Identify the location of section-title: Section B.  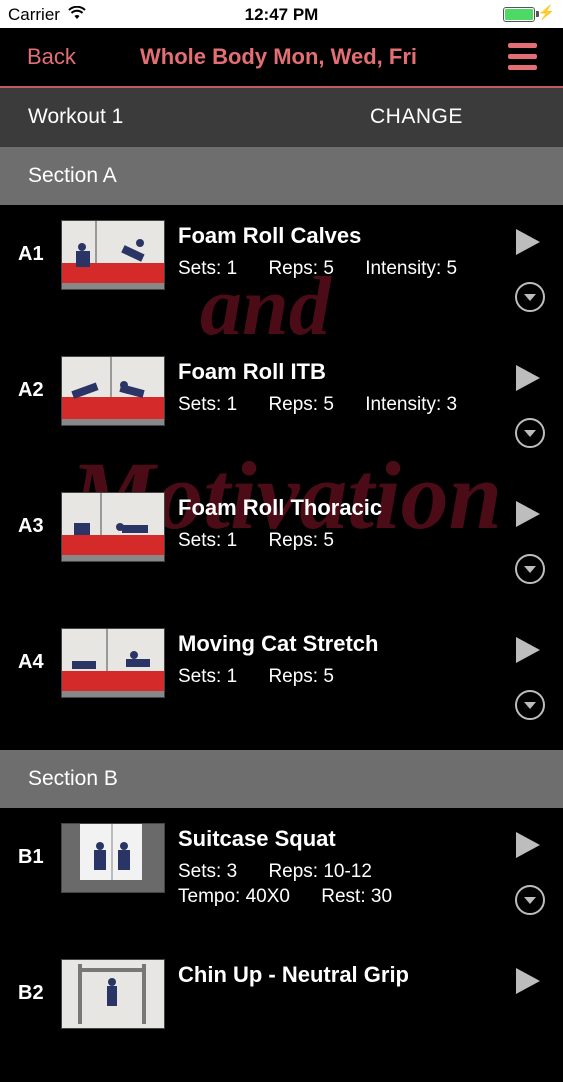
(73, 778).